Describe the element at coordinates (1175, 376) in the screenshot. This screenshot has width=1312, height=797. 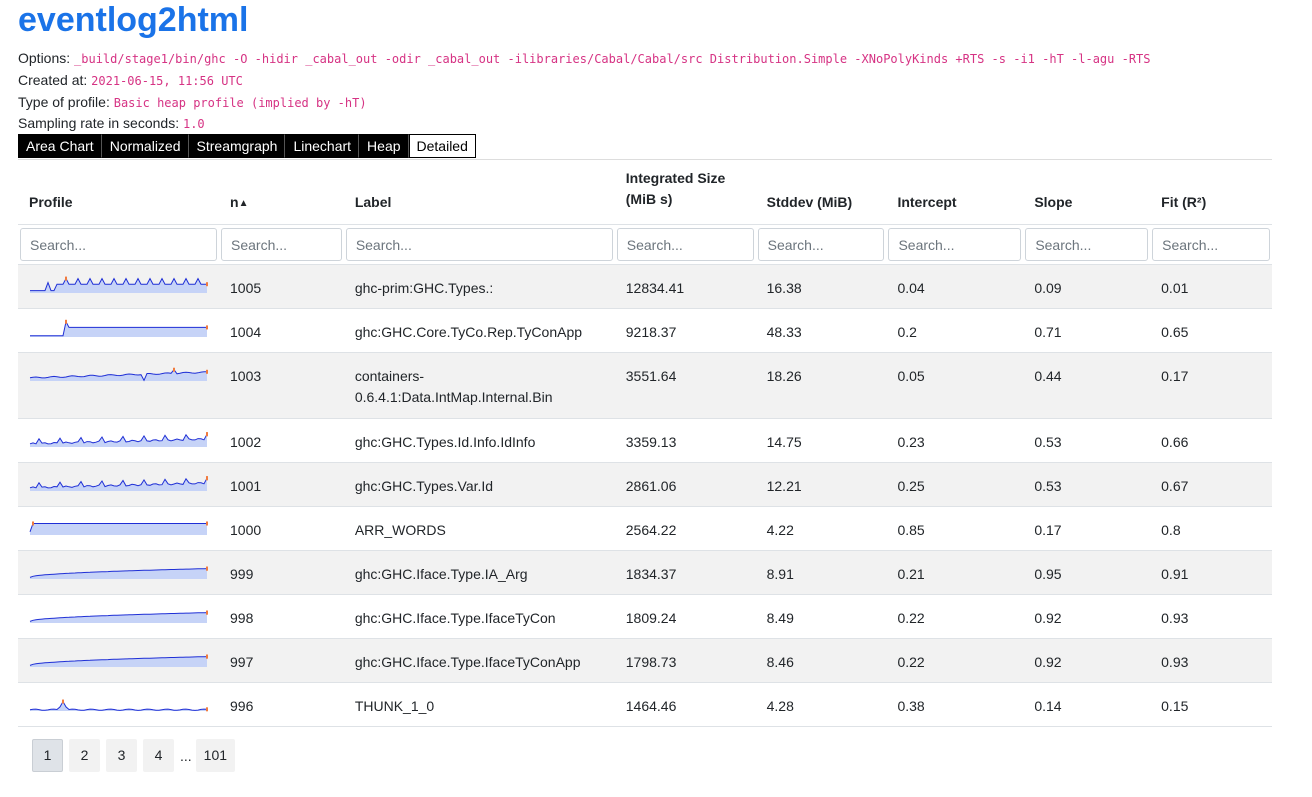
I see `fit-cell-text: 0.17` at that location.